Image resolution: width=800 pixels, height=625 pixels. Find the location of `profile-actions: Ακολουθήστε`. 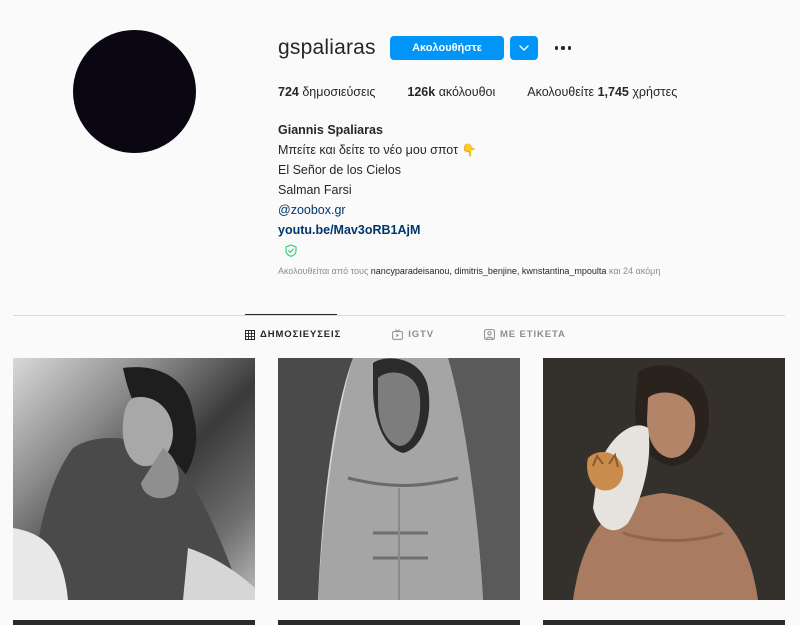

profile-actions: Ακολουθήστε is located at coordinates (478, 48).